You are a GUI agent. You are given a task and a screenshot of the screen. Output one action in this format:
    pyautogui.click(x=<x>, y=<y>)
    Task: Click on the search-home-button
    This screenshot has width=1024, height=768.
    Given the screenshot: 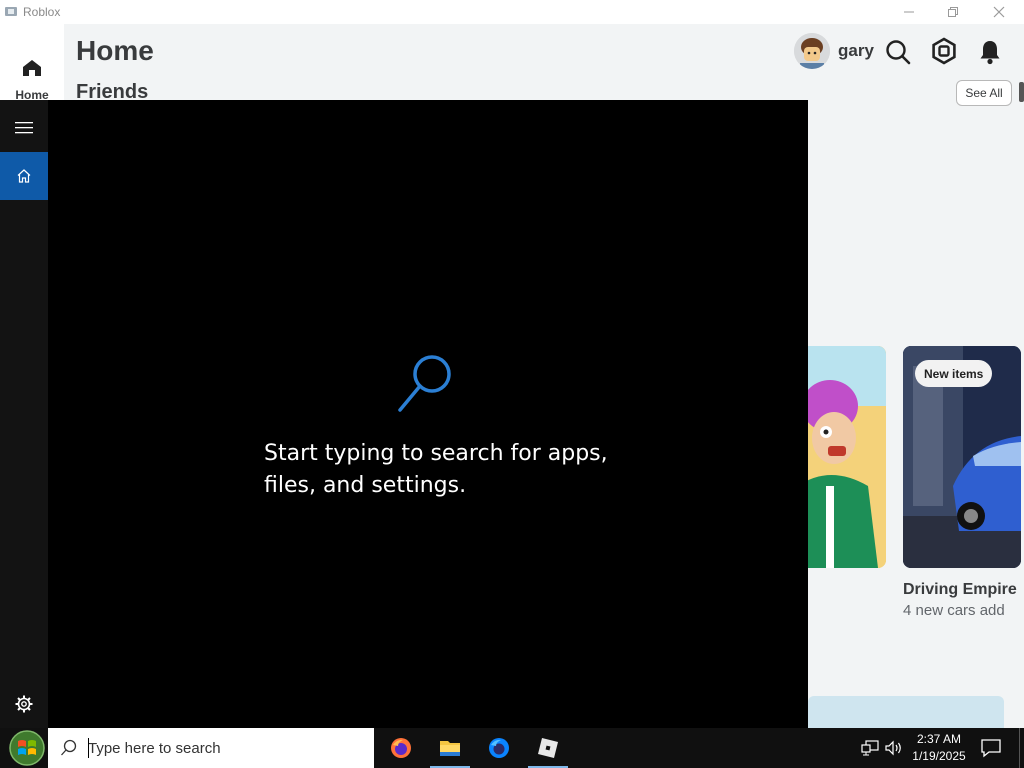 What is the action you would take?
    pyautogui.click(x=24, y=176)
    